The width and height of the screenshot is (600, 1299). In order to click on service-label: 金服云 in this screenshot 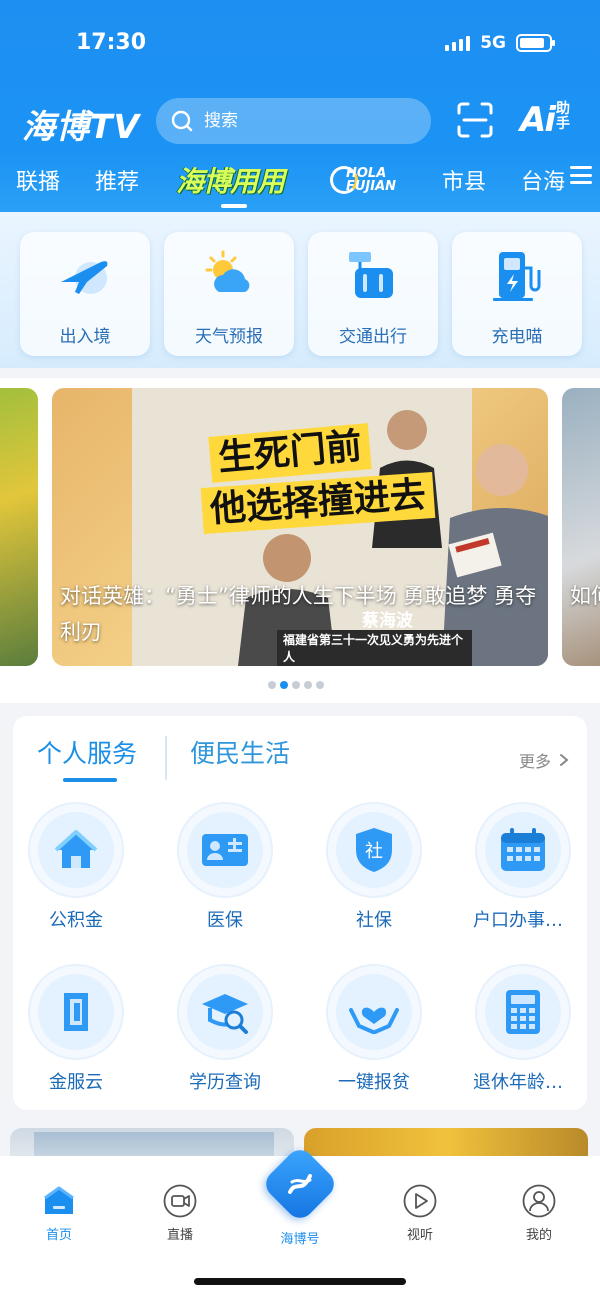, I will do `click(76, 1082)`.